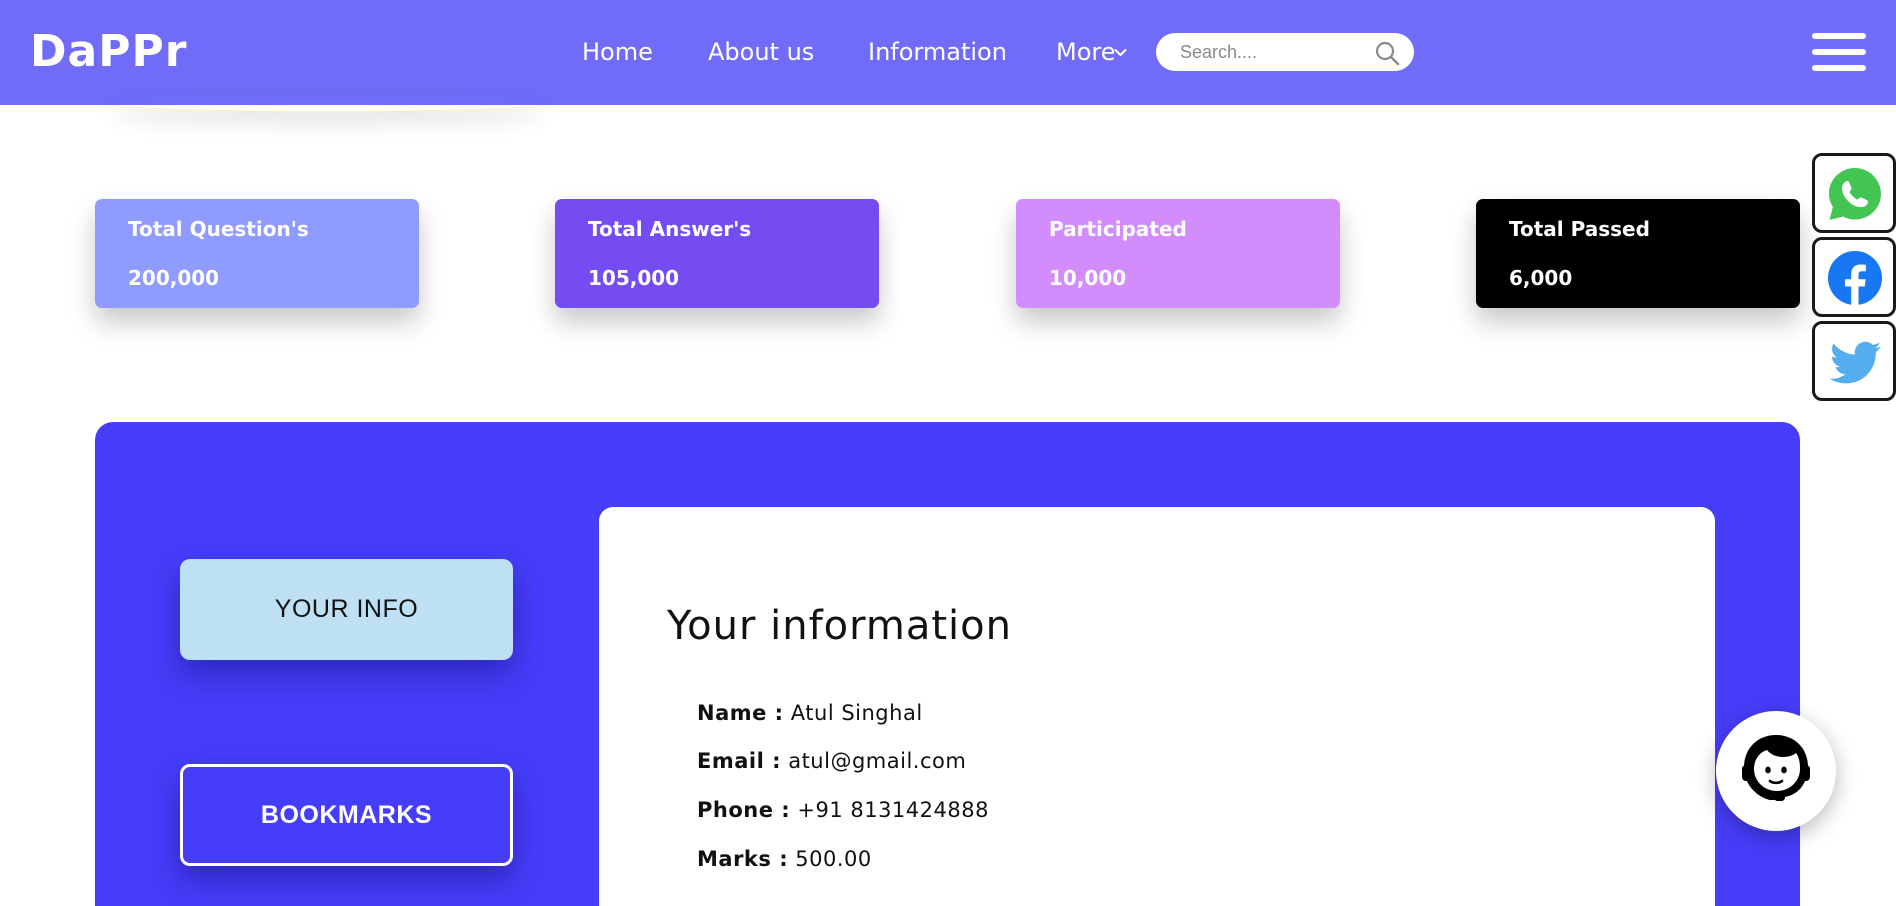 This screenshot has width=1896, height=906. What do you see at coordinates (761, 52) in the screenshot?
I see `nav-about-us: About us` at bounding box center [761, 52].